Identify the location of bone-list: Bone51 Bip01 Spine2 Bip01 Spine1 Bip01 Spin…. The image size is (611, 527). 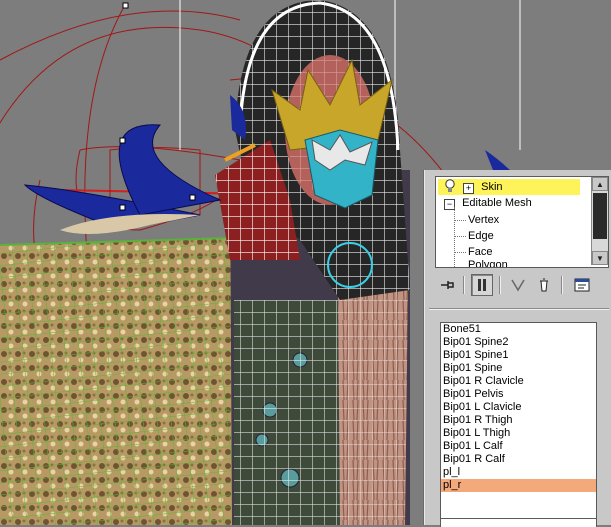
(518, 420).